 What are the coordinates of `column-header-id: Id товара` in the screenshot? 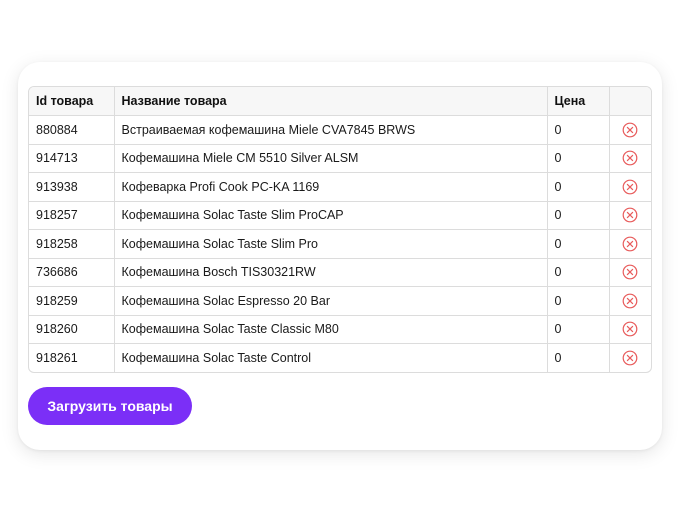 It's located at (72, 101).